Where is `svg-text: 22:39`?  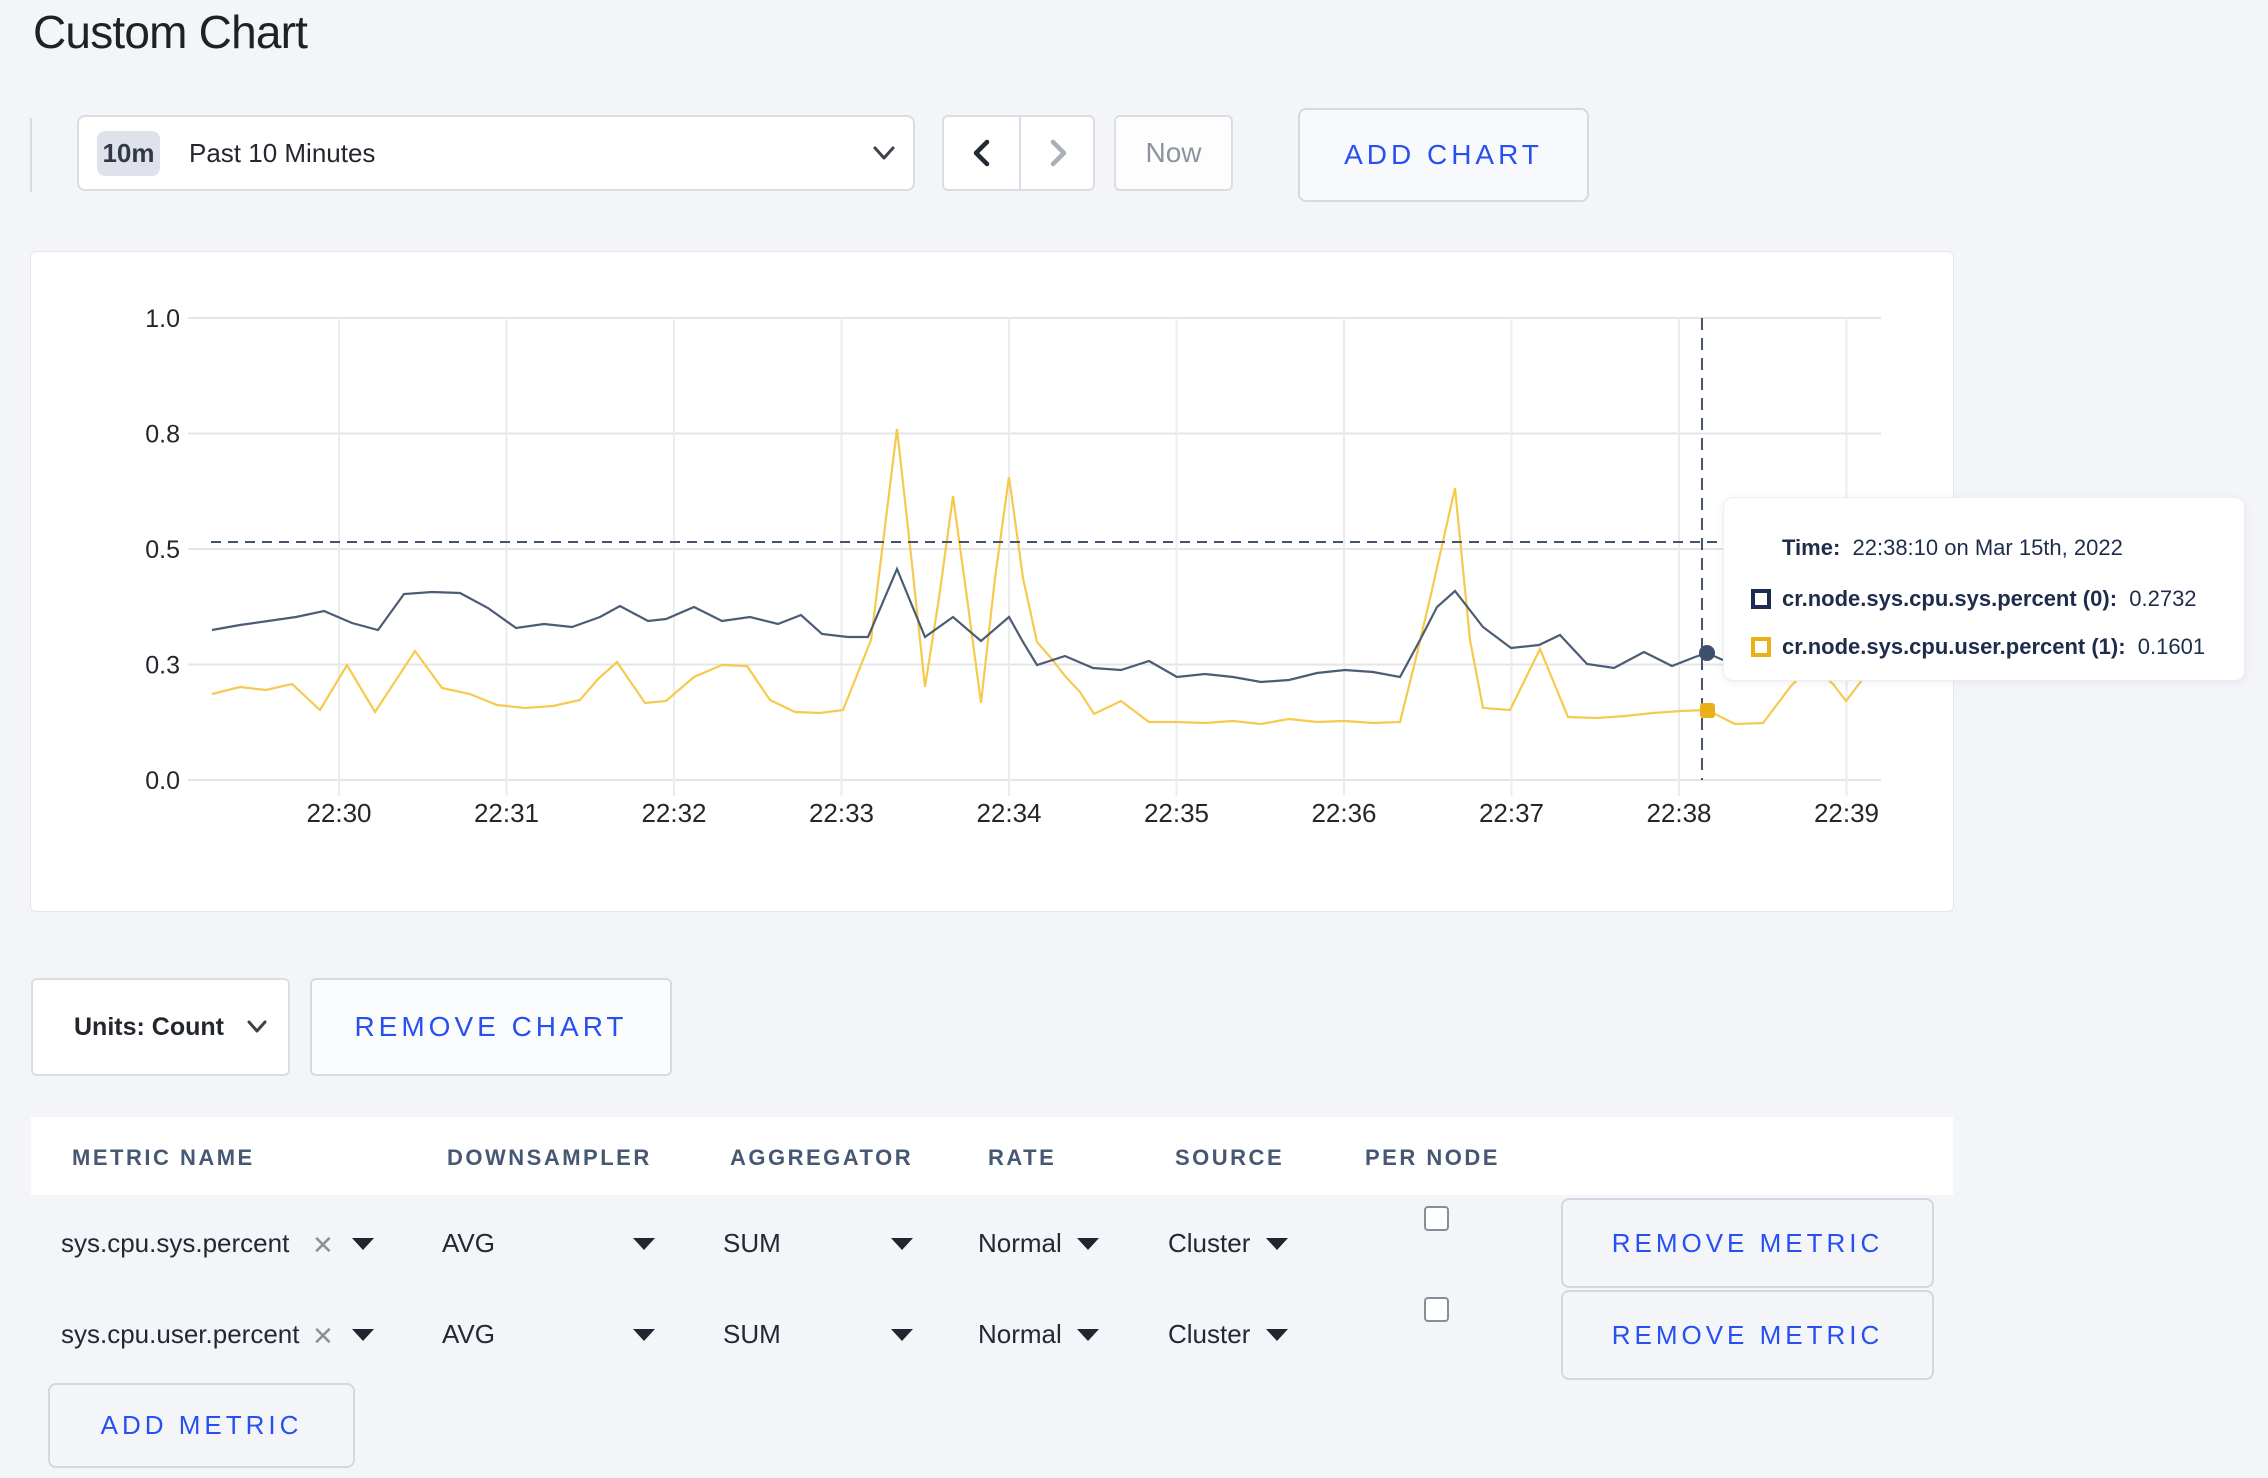 svg-text: 22:39 is located at coordinates (1846, 813).